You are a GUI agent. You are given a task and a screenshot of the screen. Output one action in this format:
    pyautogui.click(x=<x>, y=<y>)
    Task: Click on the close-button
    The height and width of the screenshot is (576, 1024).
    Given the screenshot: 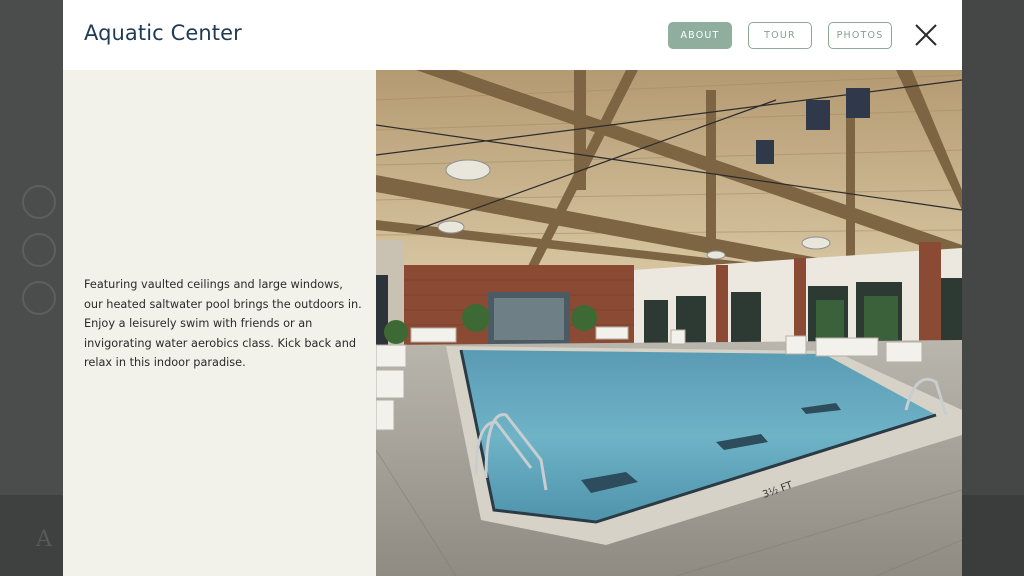 What is the action you would take?
    pyautogui.click(x=926, y=35)
    